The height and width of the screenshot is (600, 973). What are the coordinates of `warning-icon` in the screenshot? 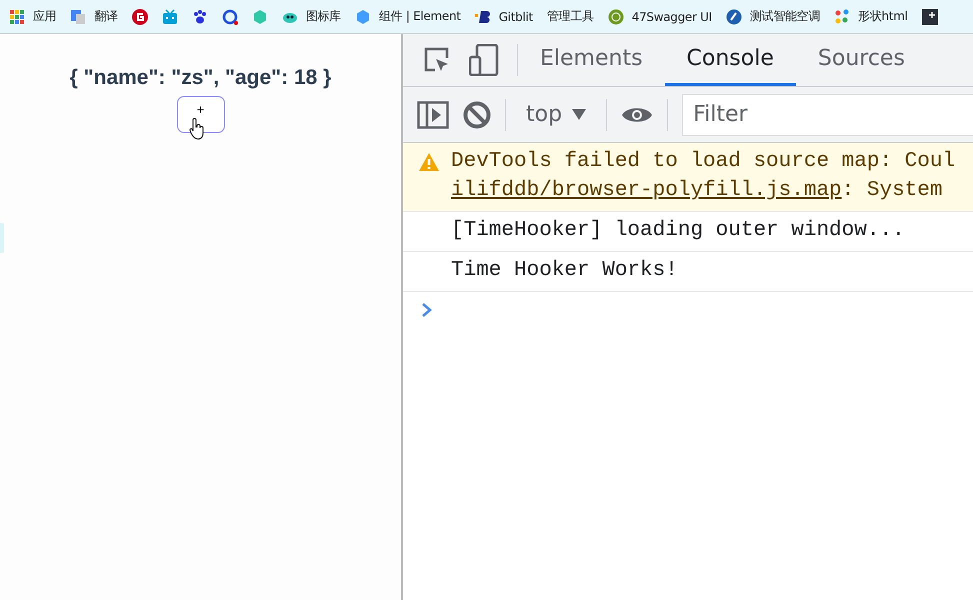 It's located at (429, 162).